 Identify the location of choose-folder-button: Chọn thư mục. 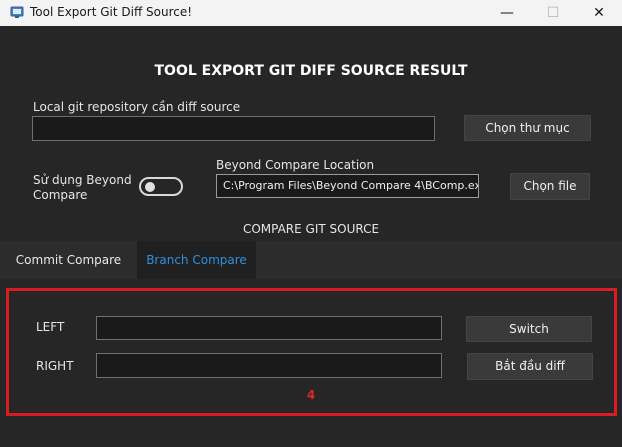
(527, 128).